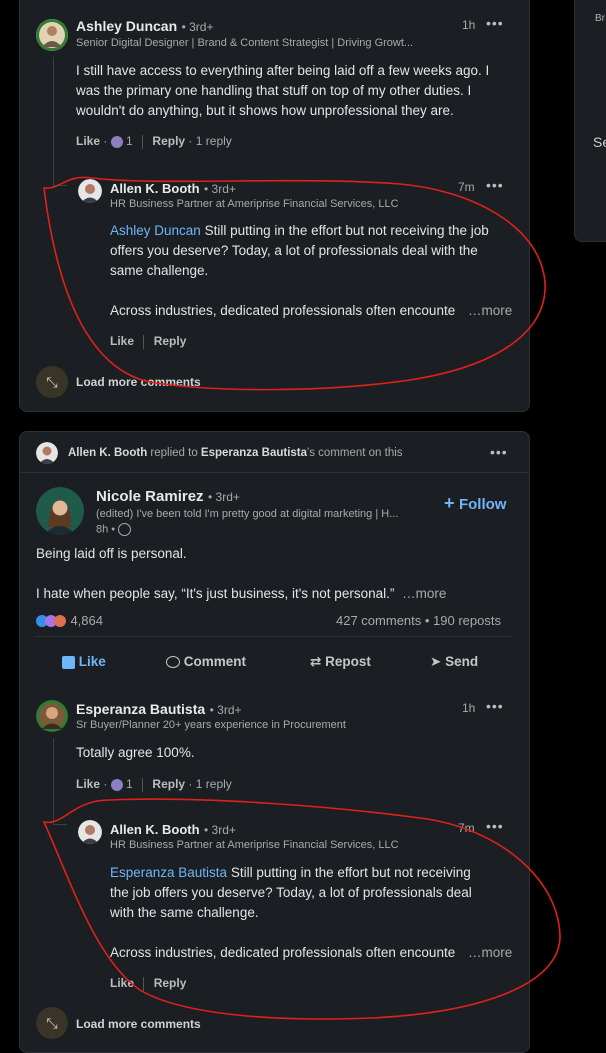  What do you see at coordinates (590, 121) in the screenshot?
I see `right-panel-card: Br Se` at bounding box center [590, 121].